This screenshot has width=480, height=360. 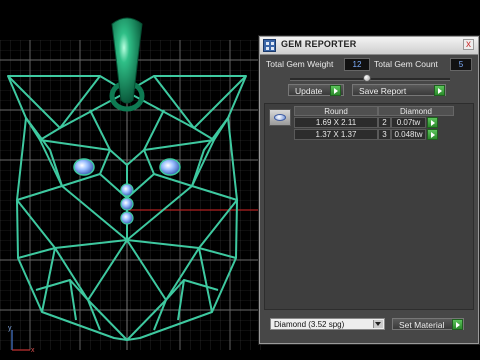 What do you see at coordinates (378, 324) in the screenshot?
I see `dropdown-arrow-icon` at bounding box center [378, 324].